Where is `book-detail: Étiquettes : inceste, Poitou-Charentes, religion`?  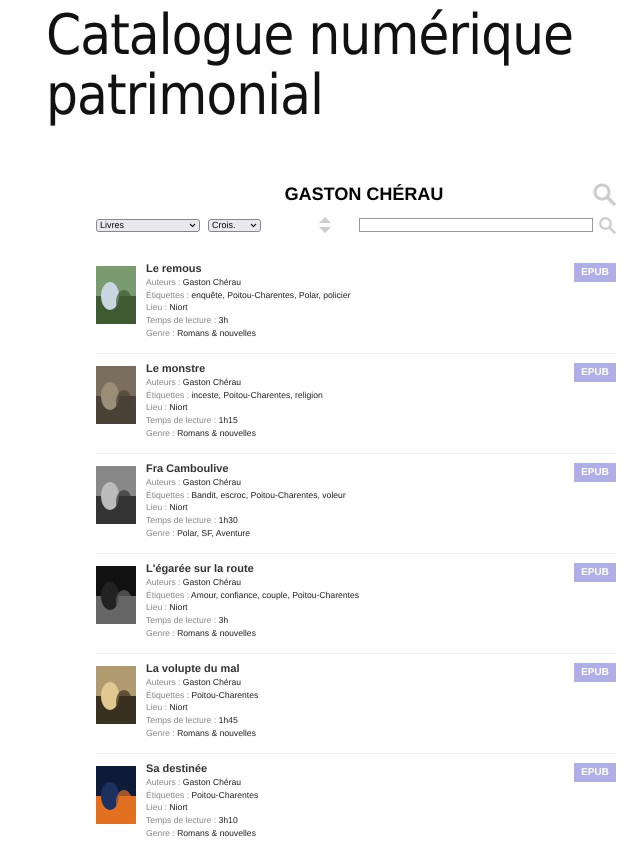 book-detail: Étiquettes : inceste, Poitou-Charentes, religion is located at coordinates (235, 395).